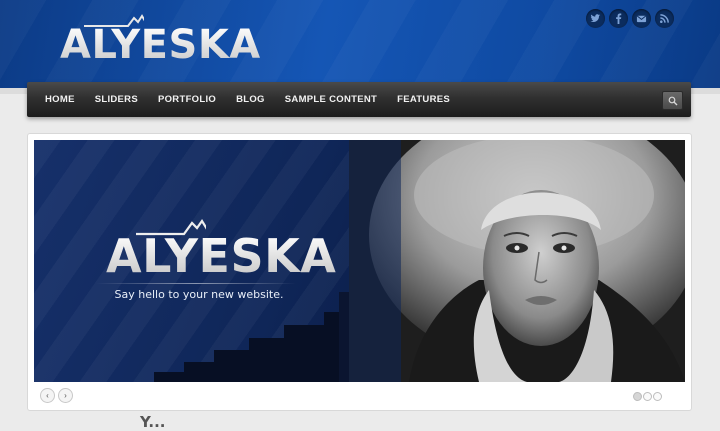 This screenshot has width=720, height=431. I want to click on site-logo: ALYESKA, so click(160, 42).